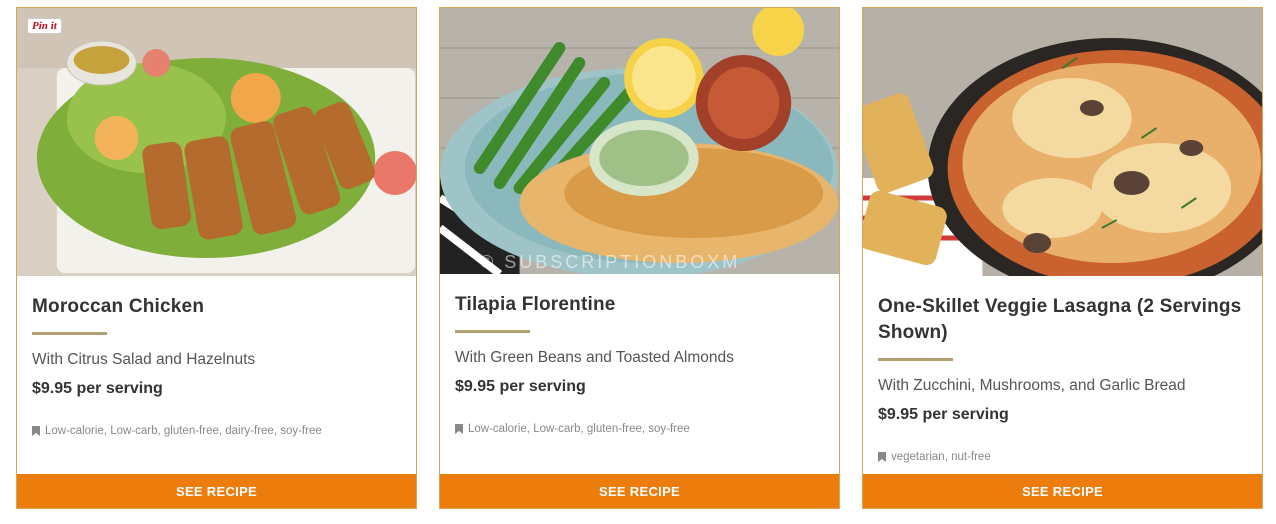 The width and height of the screenshot is (1276, 524). Describe the element at coordinates (610, 262) in the screenshot. I see `watermark-text: © SUBSCRIPTIONBOXM` at that location.